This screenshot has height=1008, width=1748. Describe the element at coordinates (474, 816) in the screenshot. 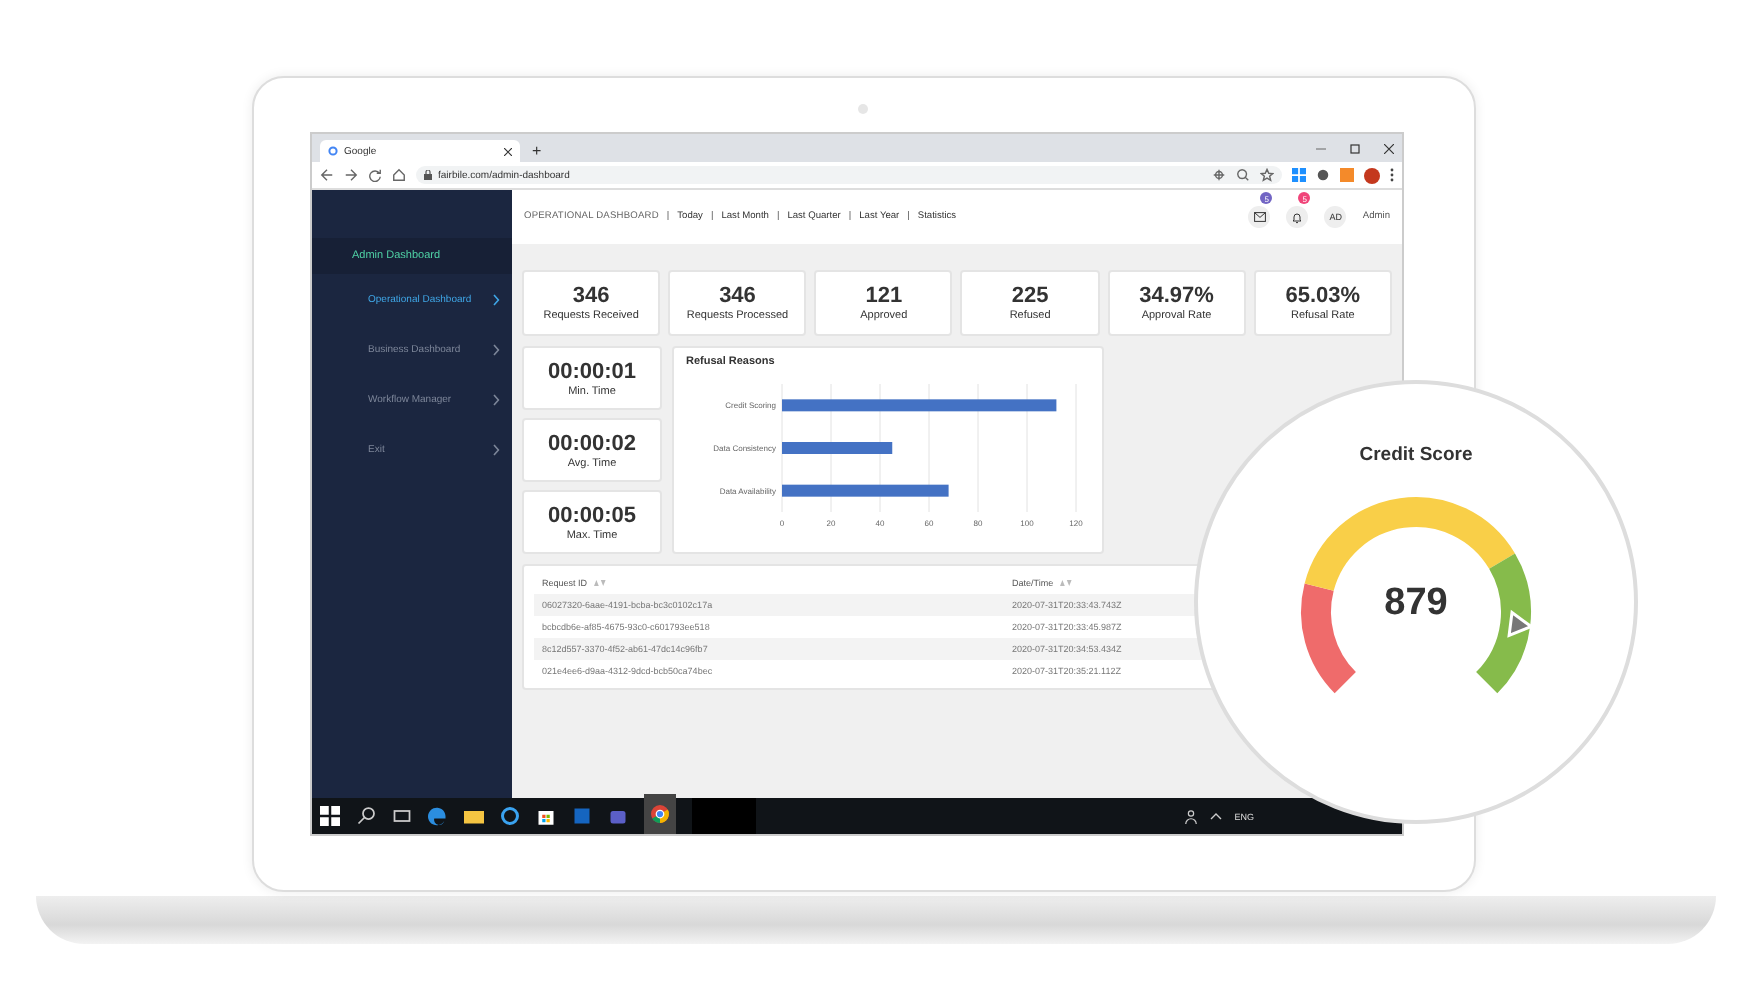

I see `folder-icon` at that location.